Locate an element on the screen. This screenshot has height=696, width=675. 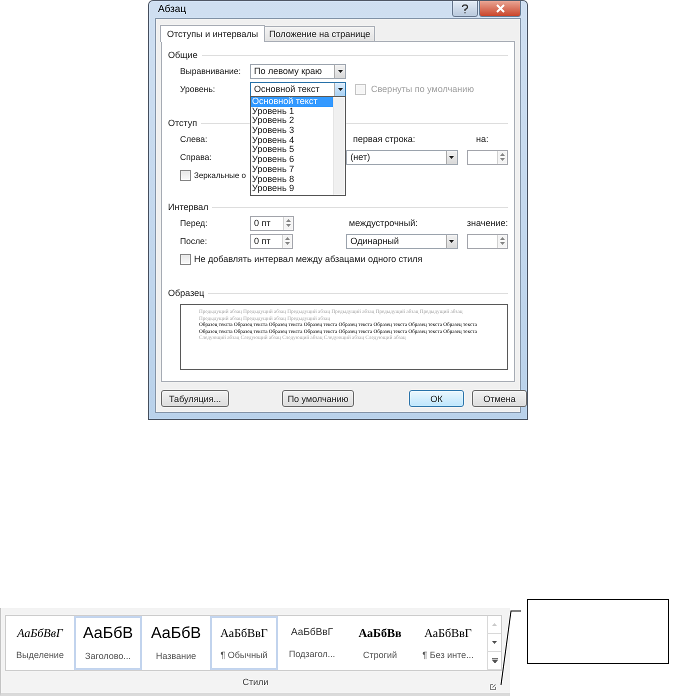
dialog-button: Отмена is located at coordinates (499, 398).